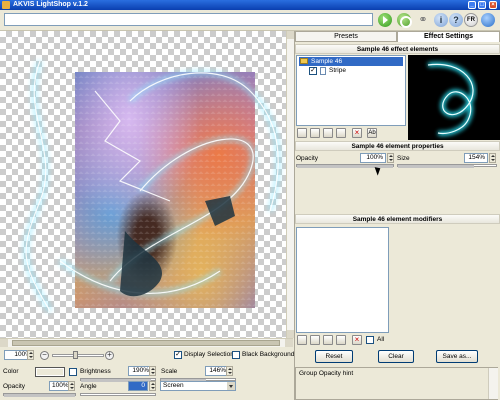  I want to click on scroll-thumb, so click(146, 343).